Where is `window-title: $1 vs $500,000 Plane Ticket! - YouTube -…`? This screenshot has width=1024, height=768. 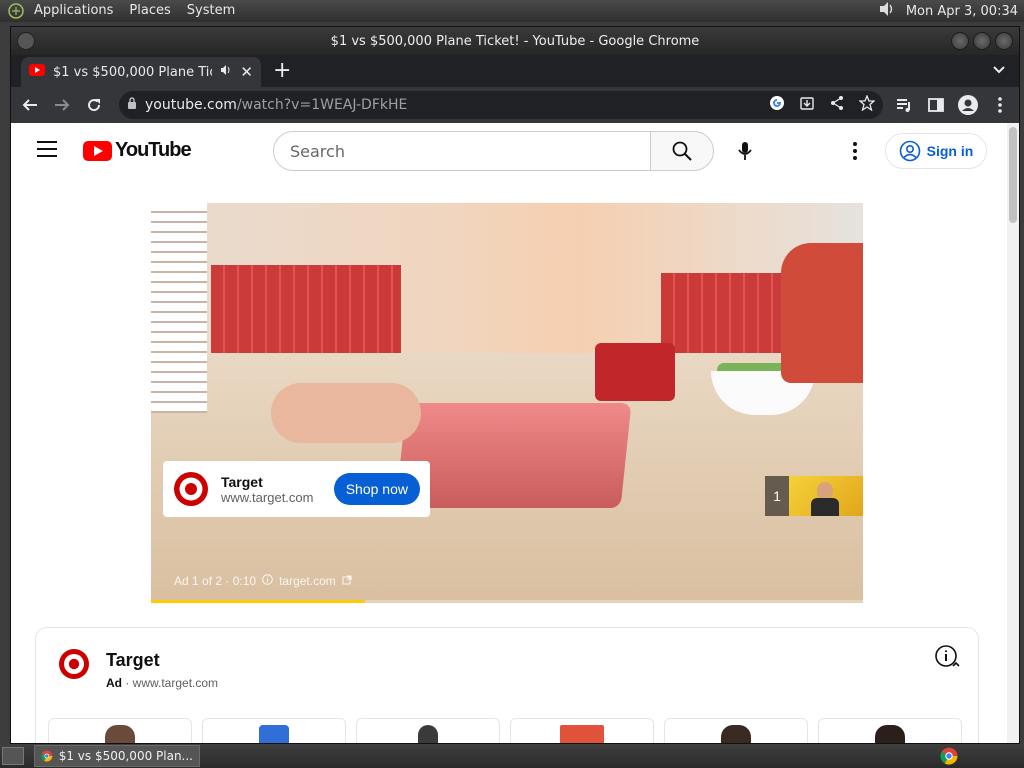 window-title: $1 vs $500,000 Plane Ticket! - YouTube -… is located at coordinates (515, 41).